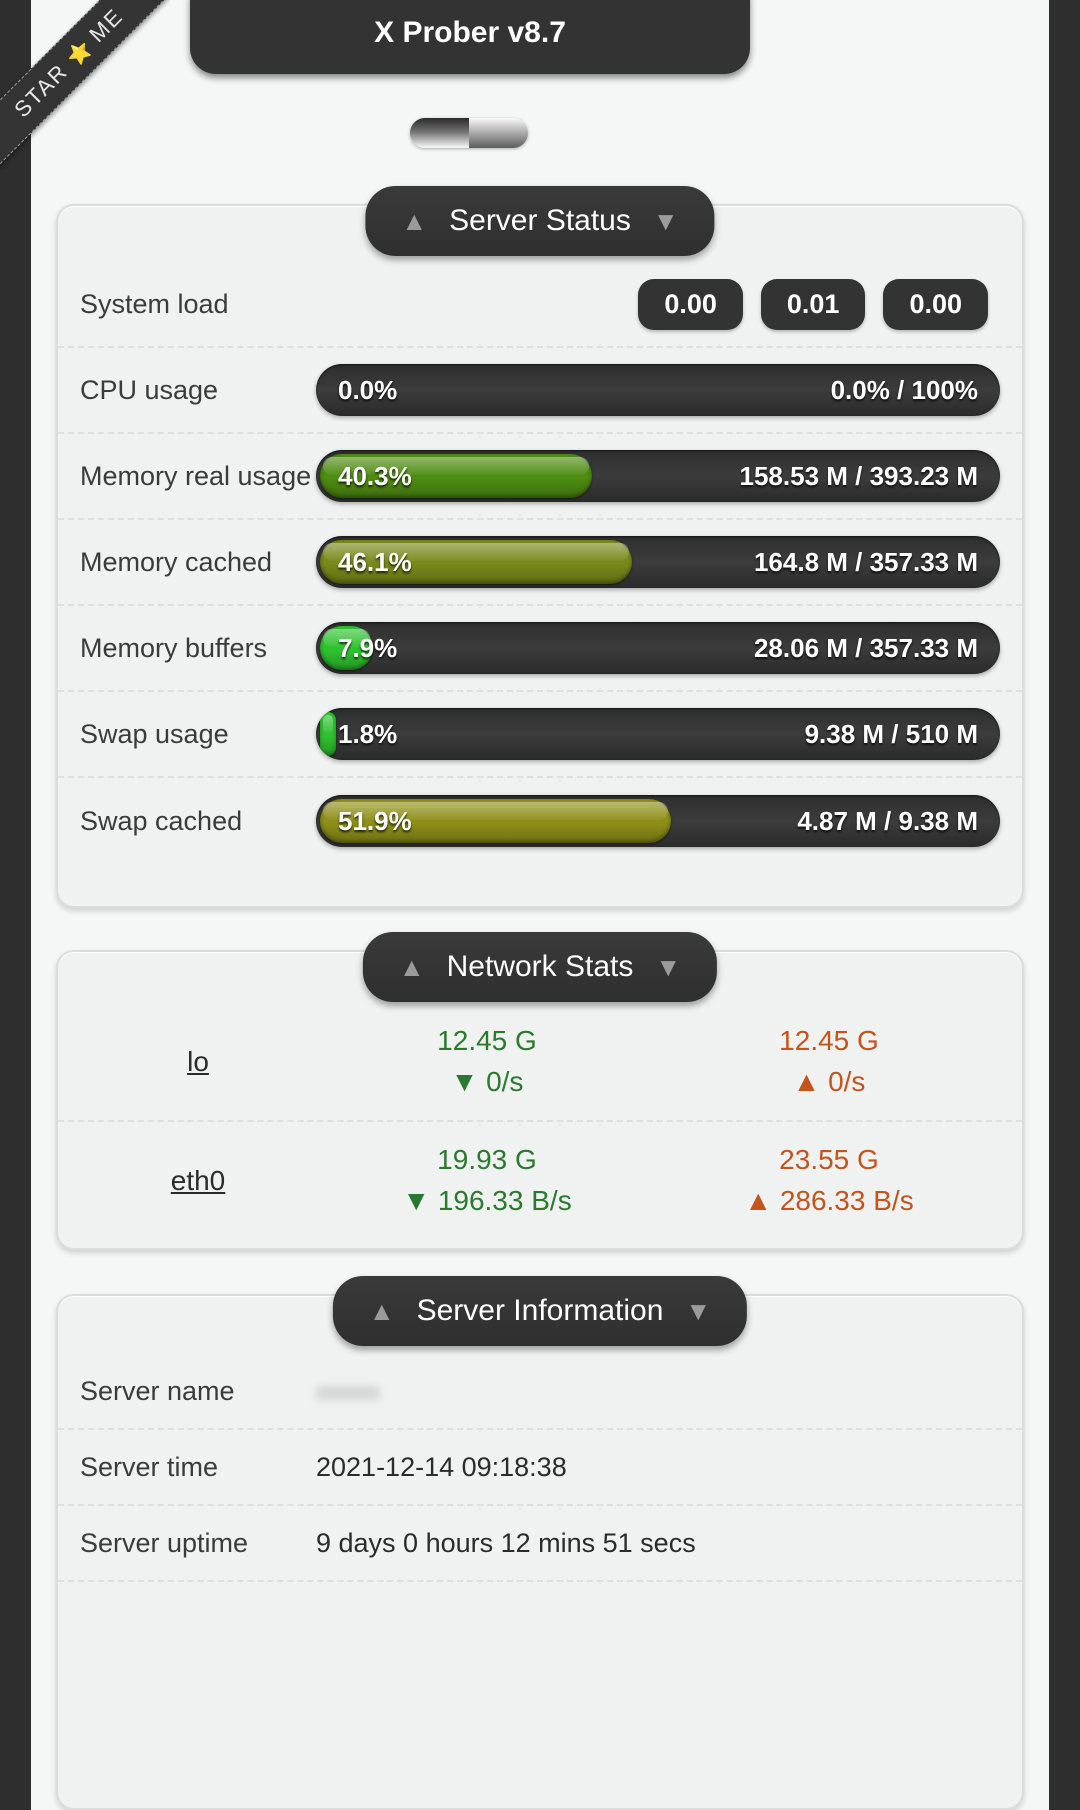  What do you see at coordinates (504, 1200) in the screenshot?
I see `eth0-rx-speed: 196.33 B/s` at bounding box center [504, 1200].